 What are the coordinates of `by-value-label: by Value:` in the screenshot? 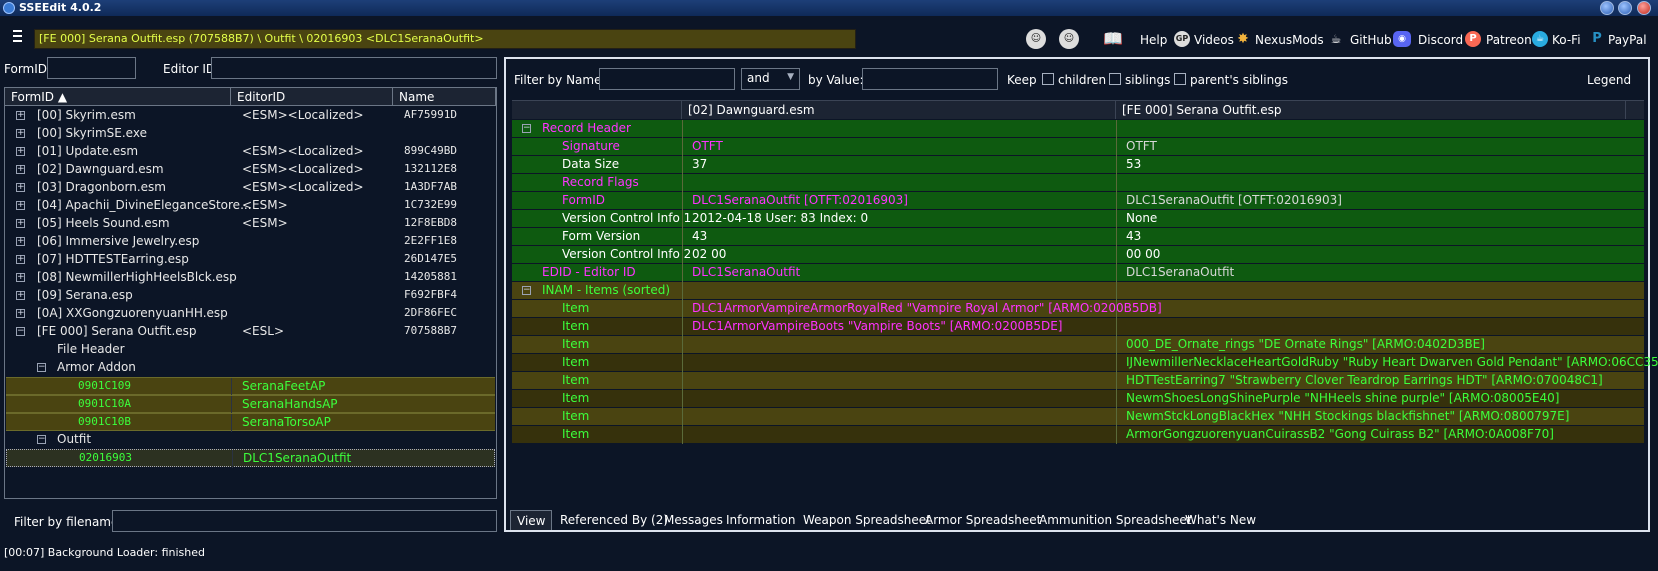 It's located at (836, 80).